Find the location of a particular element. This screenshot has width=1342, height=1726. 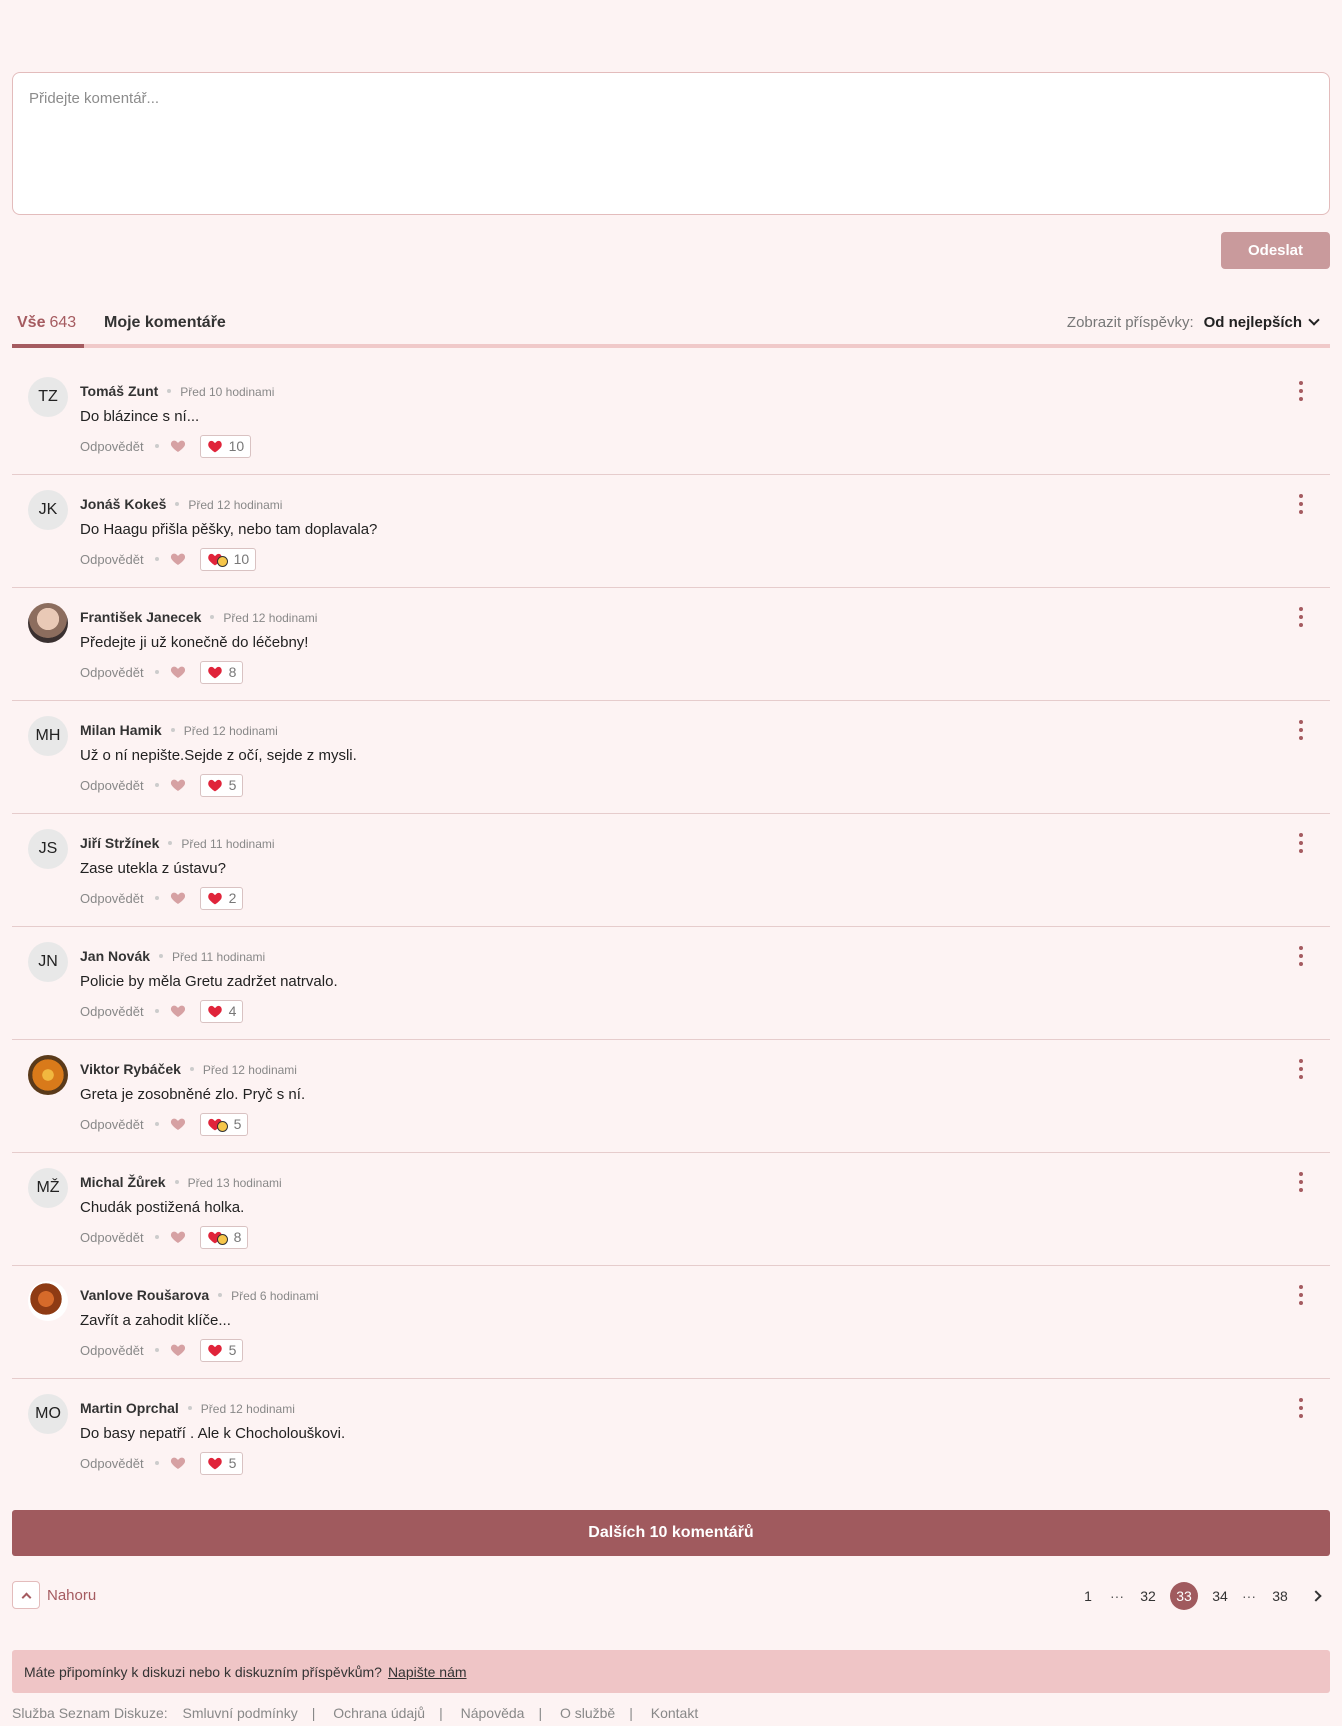

avatar: MŽ is located at coordinates (48, 1188).